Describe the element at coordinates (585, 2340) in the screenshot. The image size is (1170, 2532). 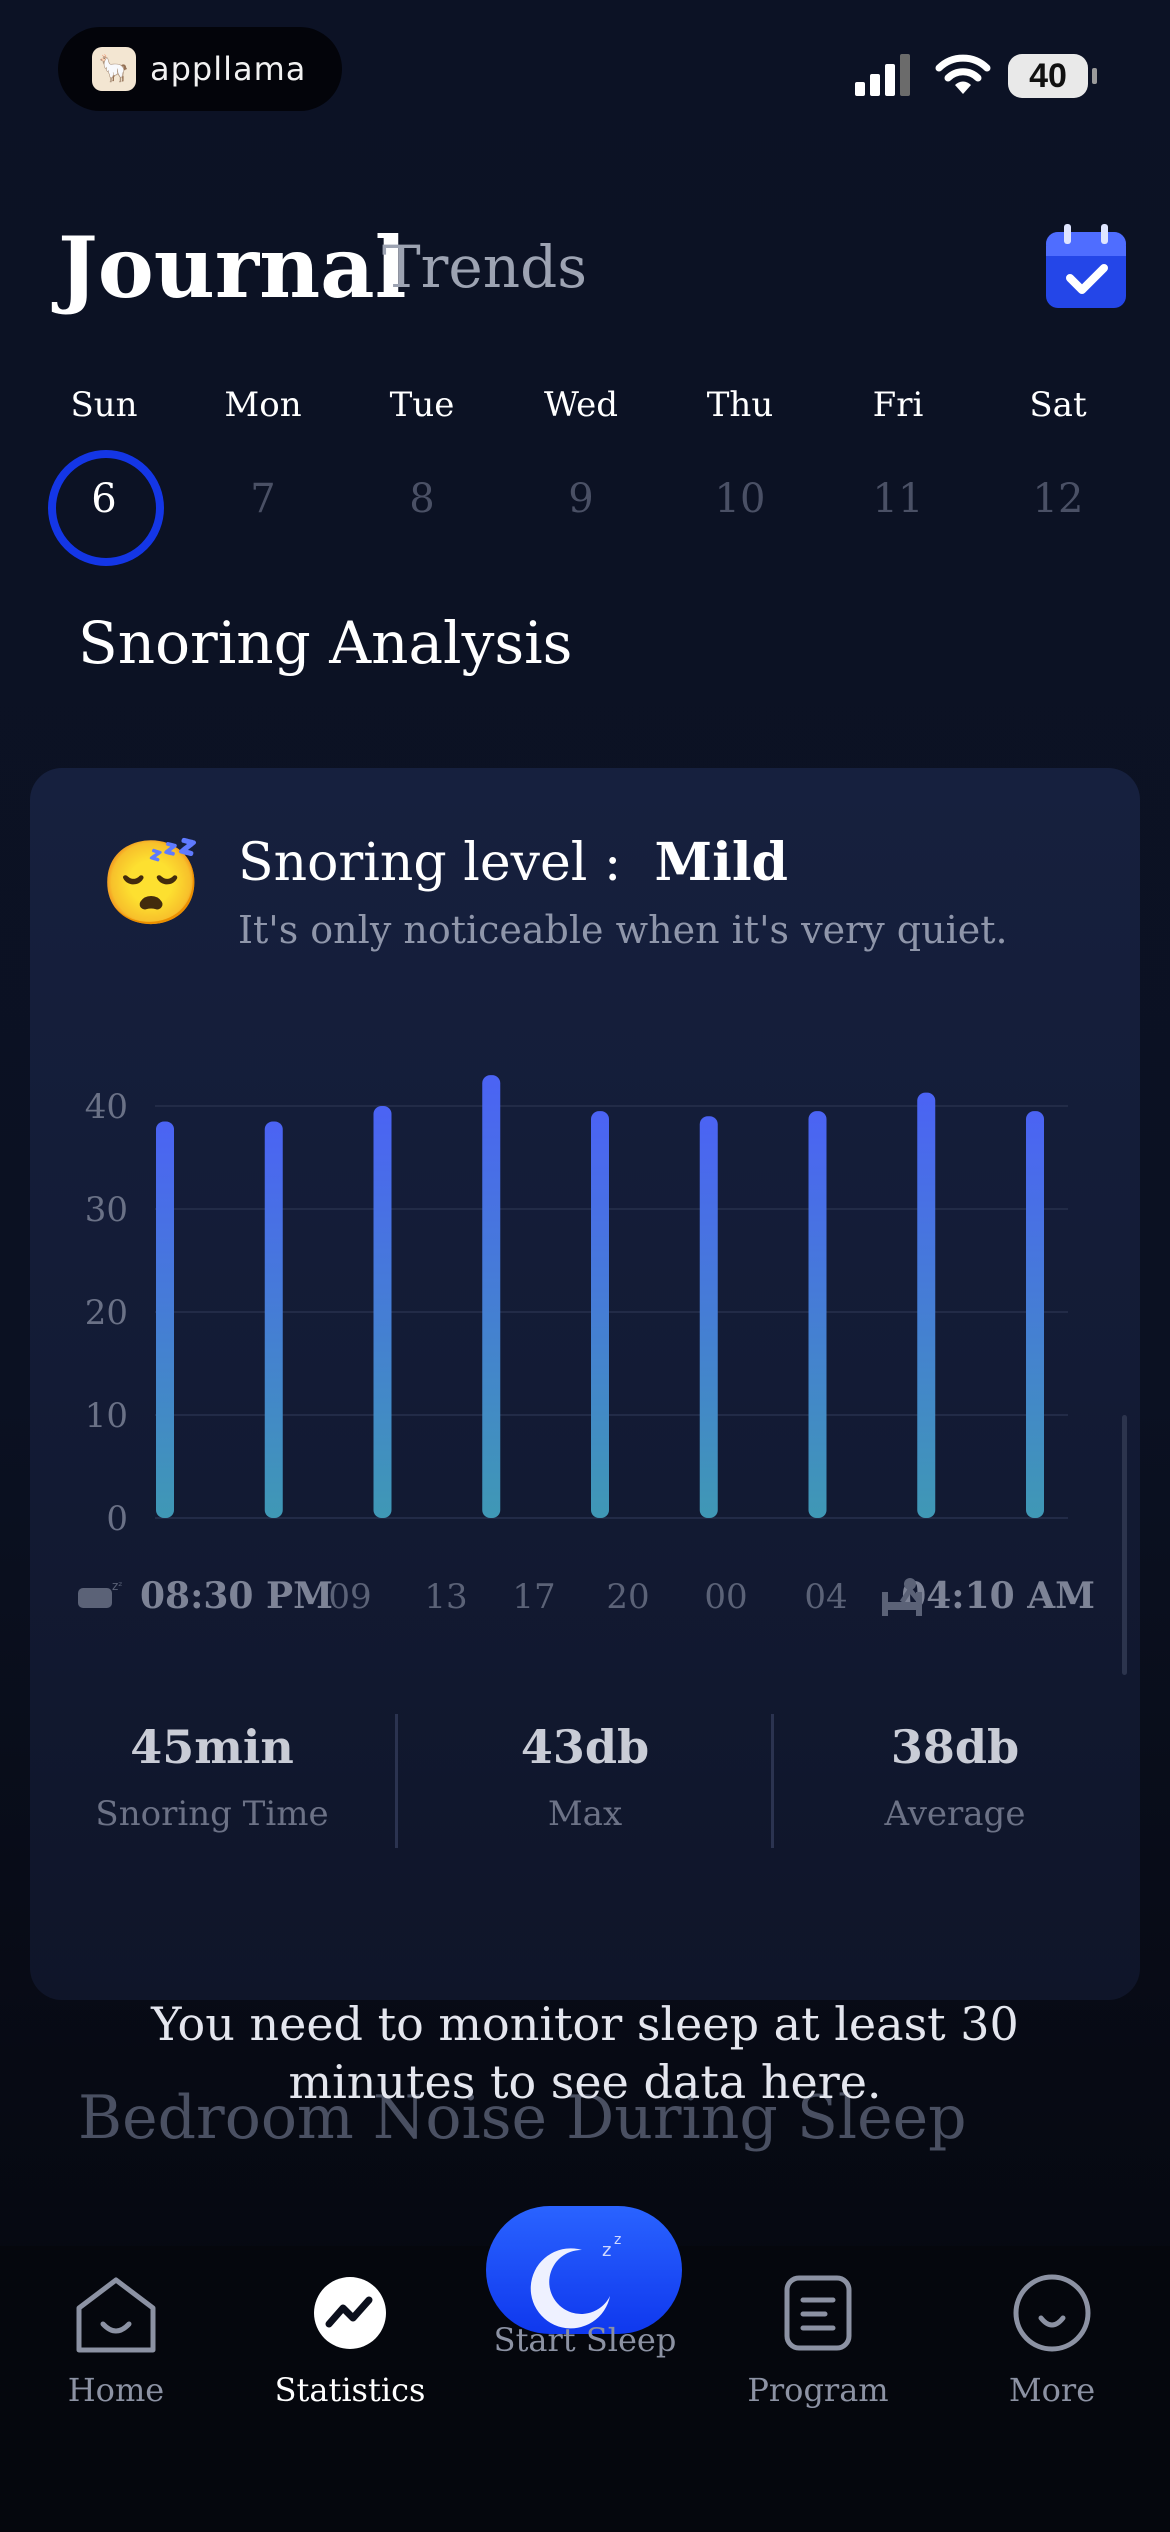
I see `start-sleep-label: Start Sleep` at that location.